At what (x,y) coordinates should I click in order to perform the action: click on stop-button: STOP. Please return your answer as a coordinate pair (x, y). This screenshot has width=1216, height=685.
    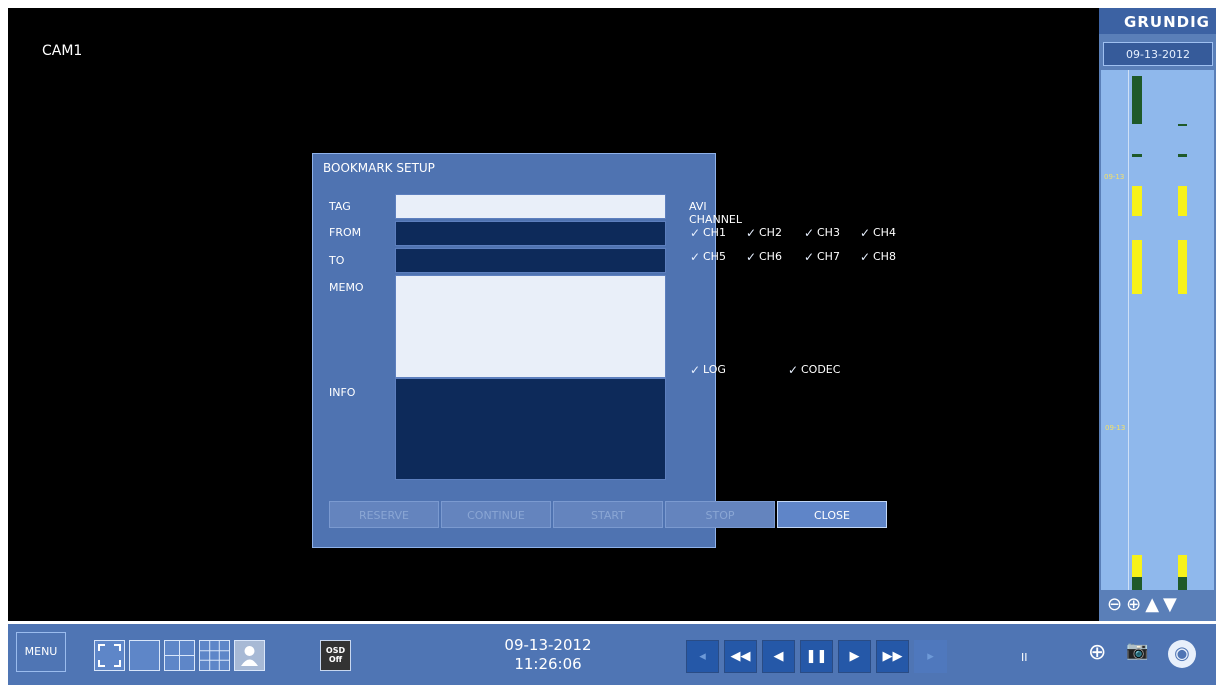
    Looking at the image, I should click on (720, 514).